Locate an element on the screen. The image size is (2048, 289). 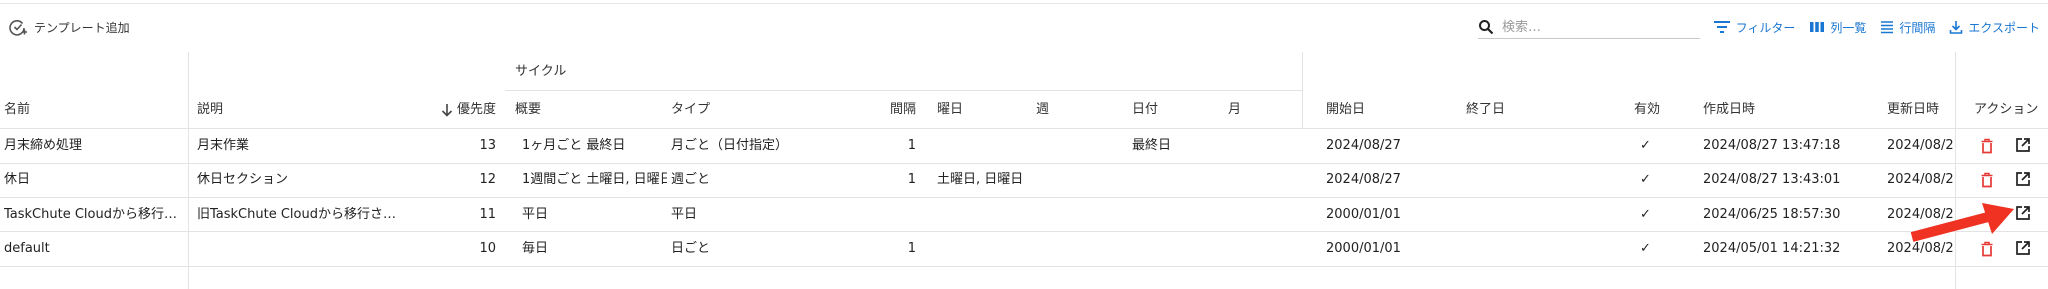
cell-type: 週ごと is located at coordinates (691, 179).